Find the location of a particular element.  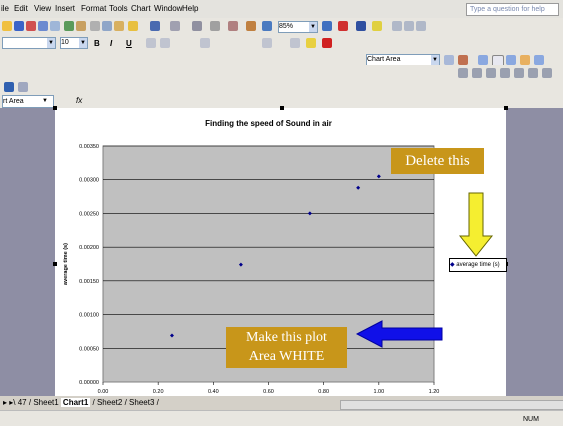

percent-style-icon is located at coordinates (205, 43).